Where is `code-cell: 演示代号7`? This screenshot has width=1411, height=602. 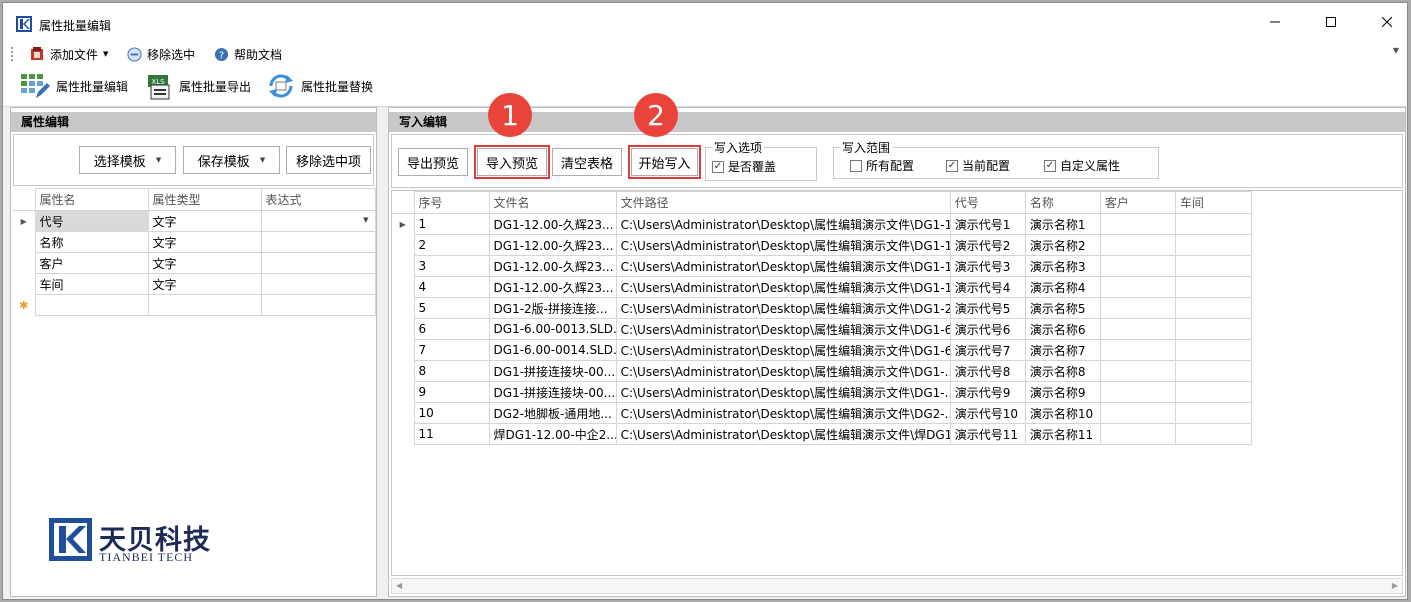
code-cell: 演示代号7 is located at coordinates (987, 350).